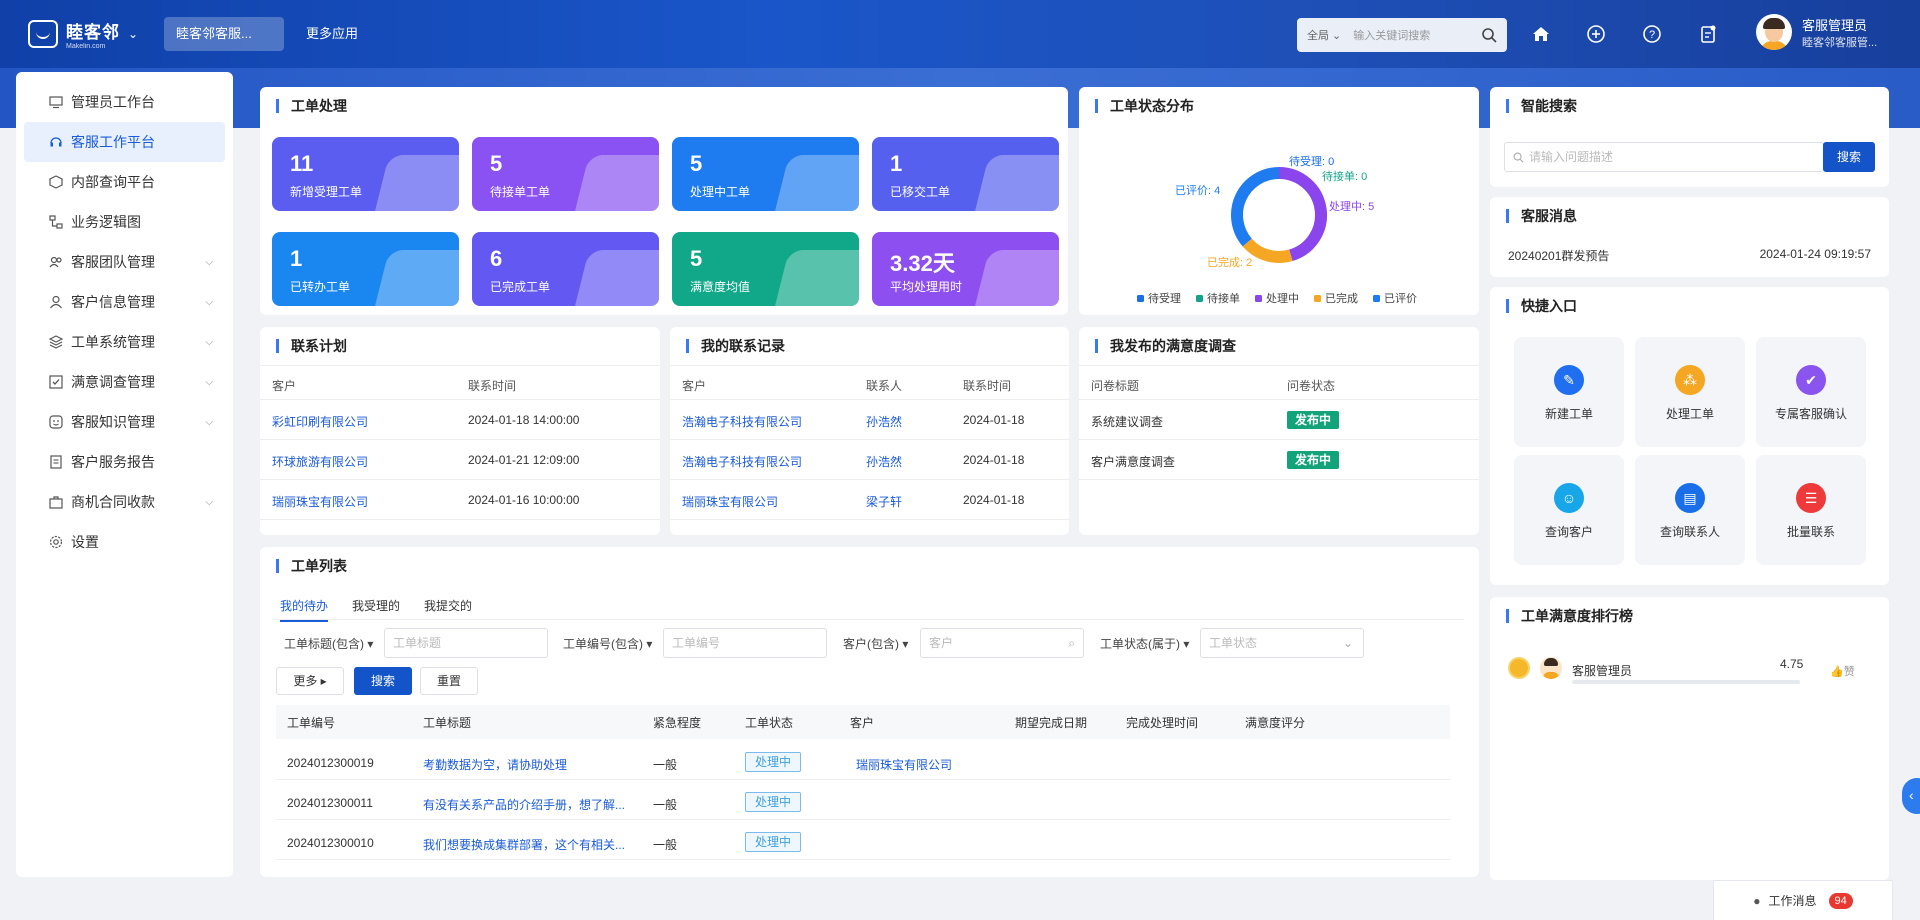  What do you see at coordinates (365, 174) in the screenshot?
I see `stat-card: 11 新增受理工单` at bounding box center [365, 174].